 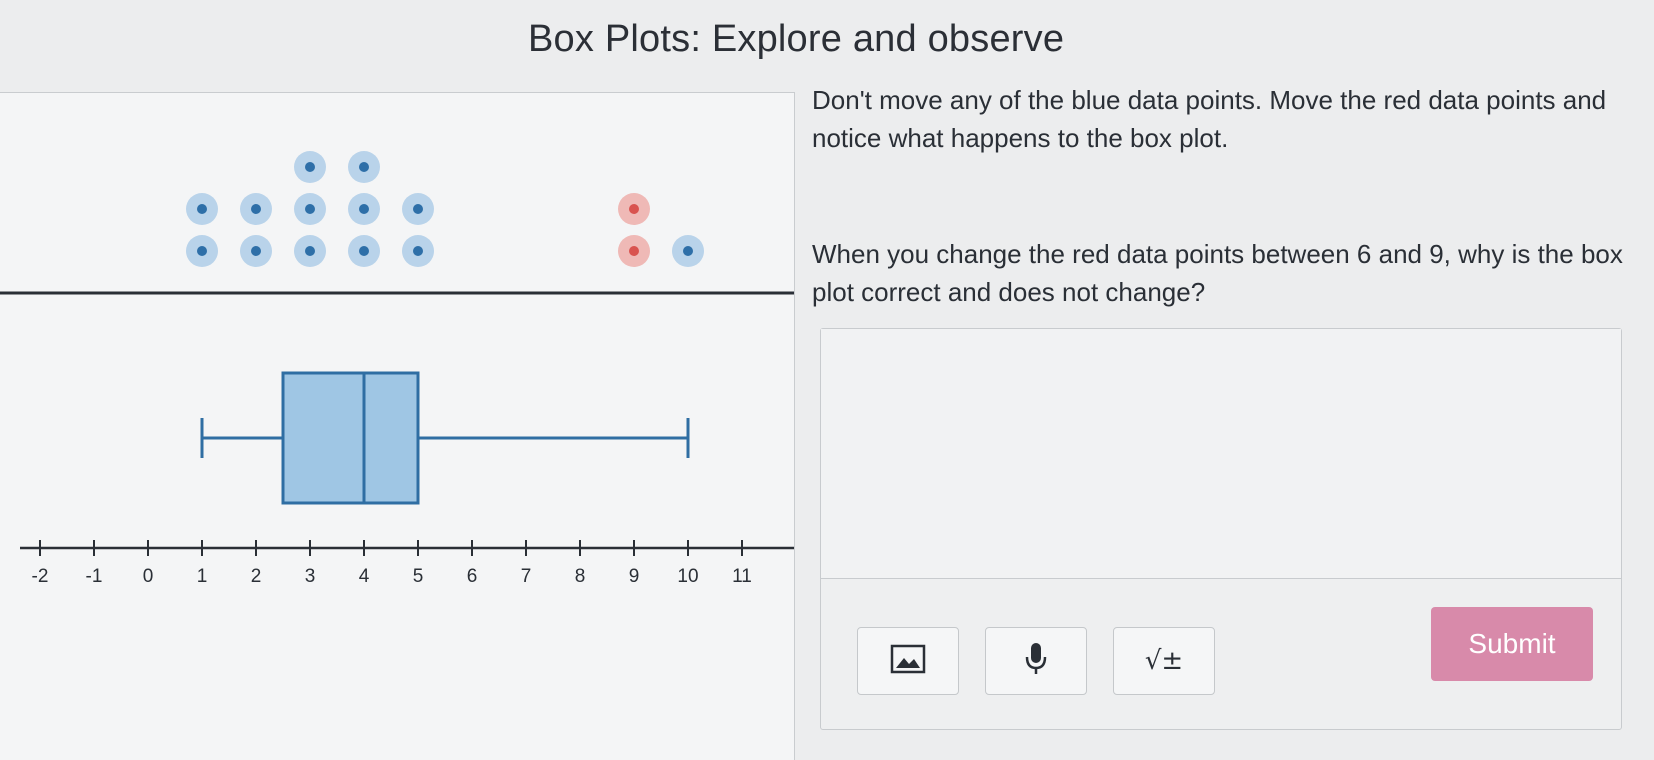 I want to click on microphone-icon, so click(x=1036, y=661).